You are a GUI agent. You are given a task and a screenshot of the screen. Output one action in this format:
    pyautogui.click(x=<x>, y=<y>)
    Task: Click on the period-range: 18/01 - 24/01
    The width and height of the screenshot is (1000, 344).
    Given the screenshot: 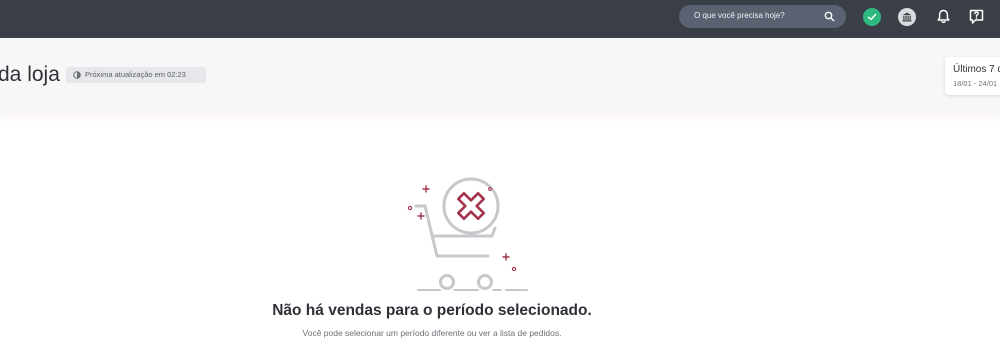 What is the action you would take?
    pyautogui.click(x=975, y=83)
    